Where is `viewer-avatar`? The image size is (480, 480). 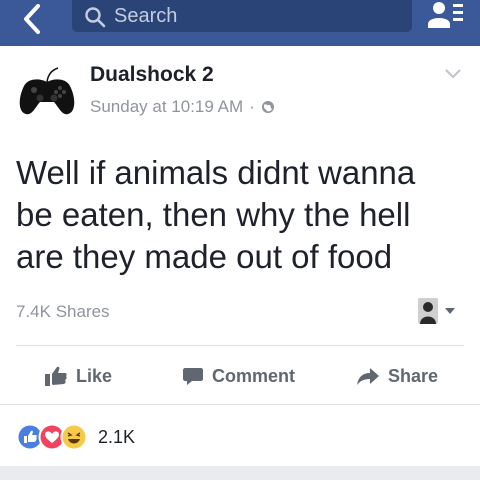 viewer-avatar is located at coordinates (428, 311).